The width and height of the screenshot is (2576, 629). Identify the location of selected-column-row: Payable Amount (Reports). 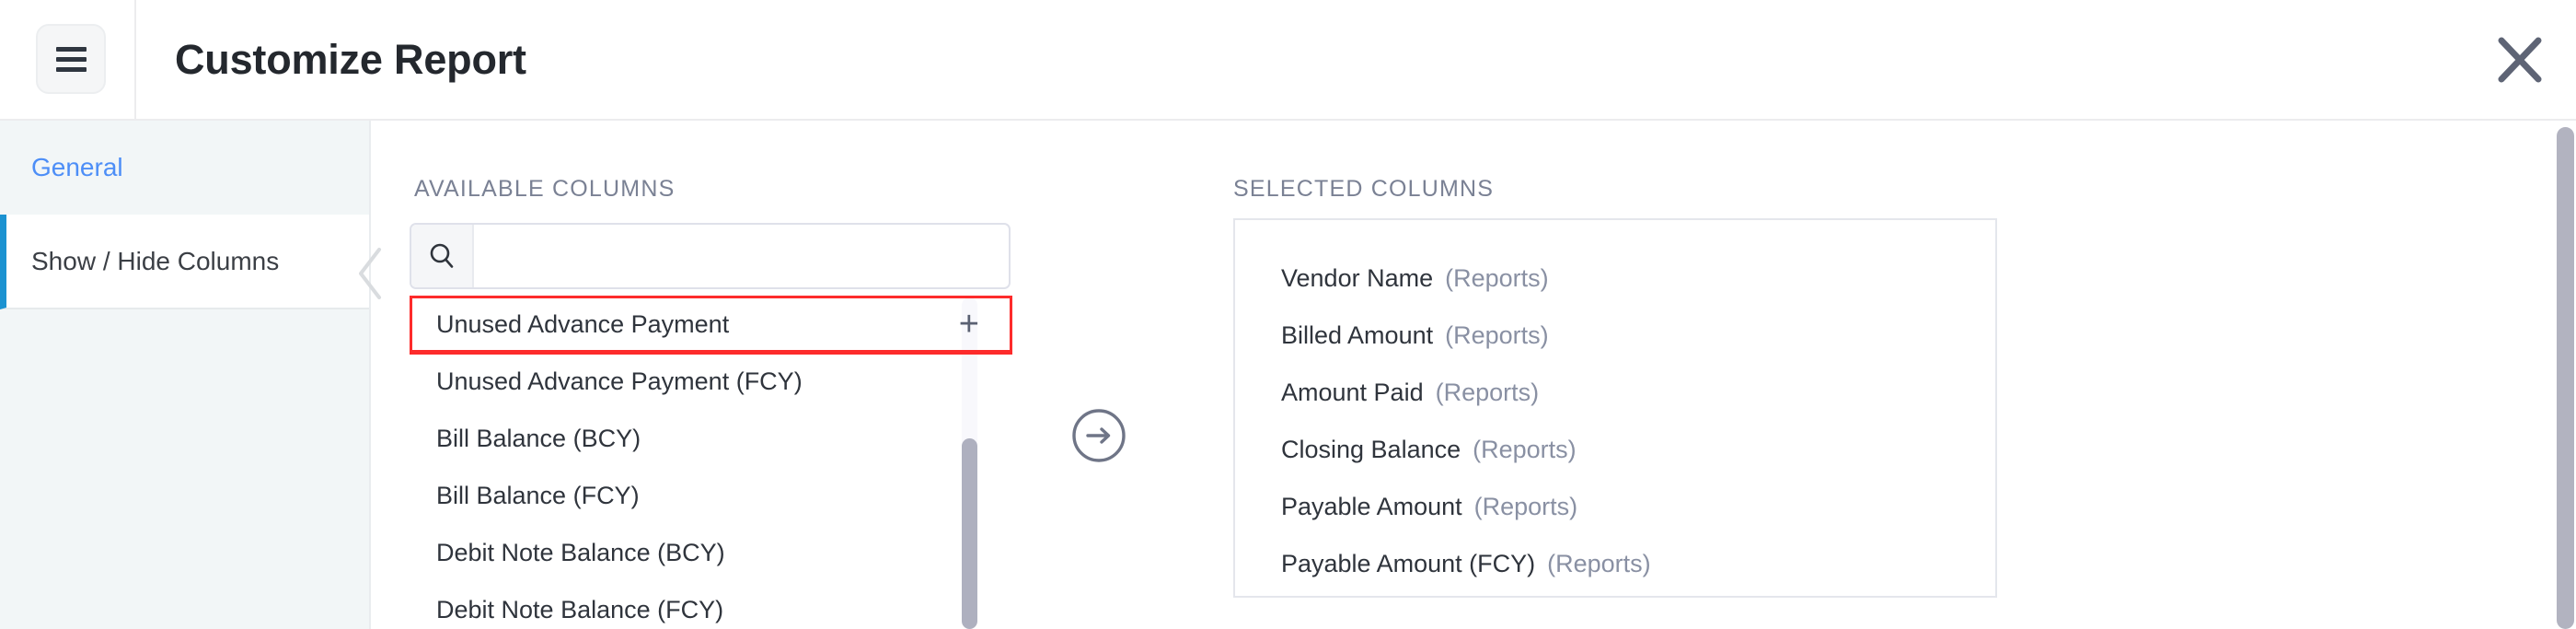
(1615, 506).